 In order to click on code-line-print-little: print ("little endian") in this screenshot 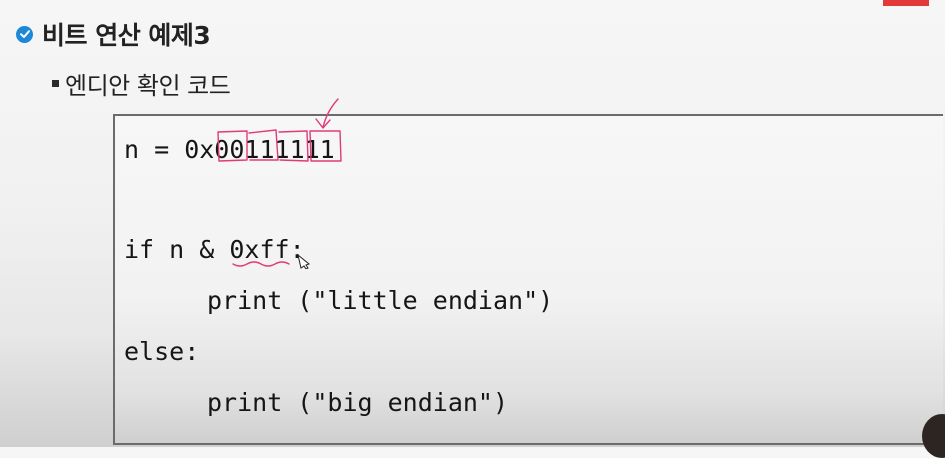, I will do `click(380, 300)`.